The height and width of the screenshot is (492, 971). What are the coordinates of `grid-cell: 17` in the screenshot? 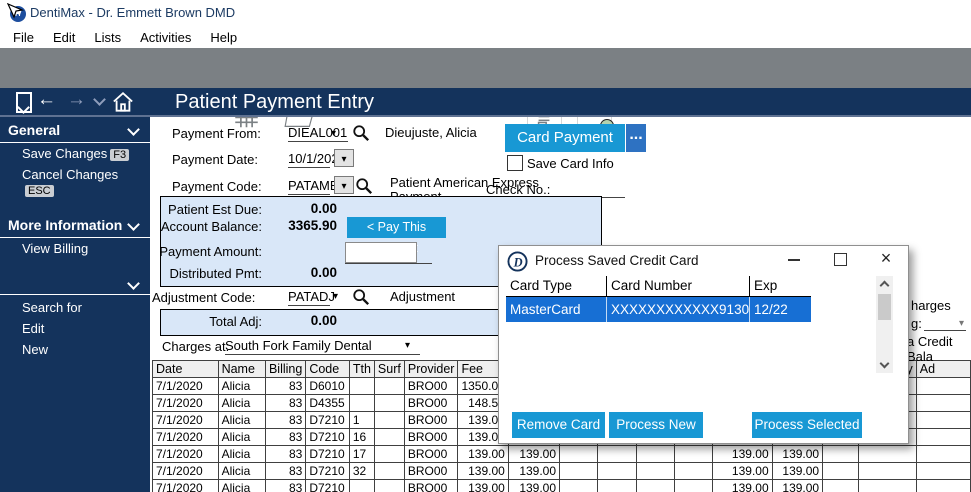 It's located at (361, 454).